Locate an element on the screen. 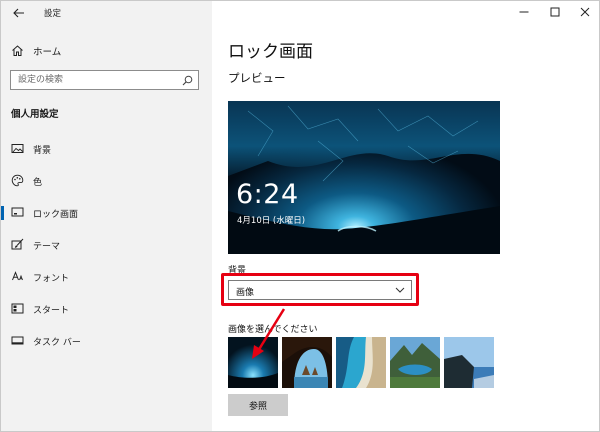  sea-cave-image is located at coordinates (307, 362).